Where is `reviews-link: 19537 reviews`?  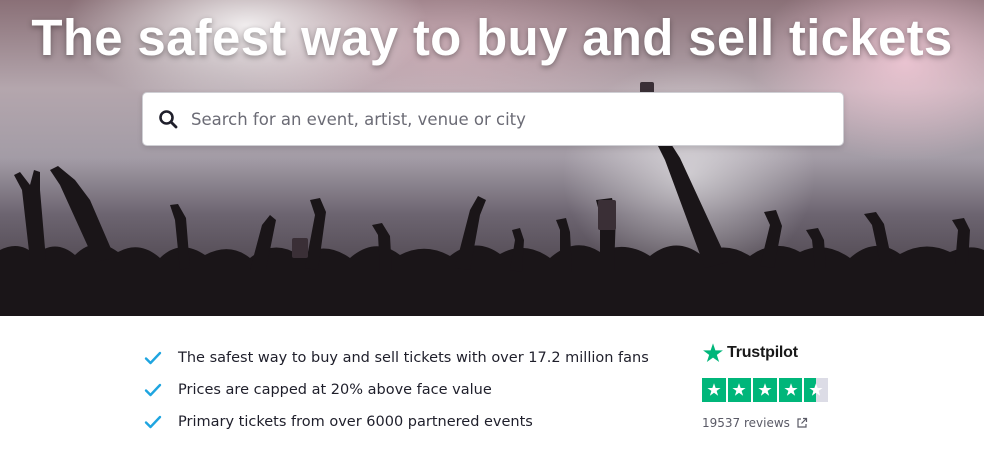 reviews-link: 19537 reviews is located at coordinates (772, 423).